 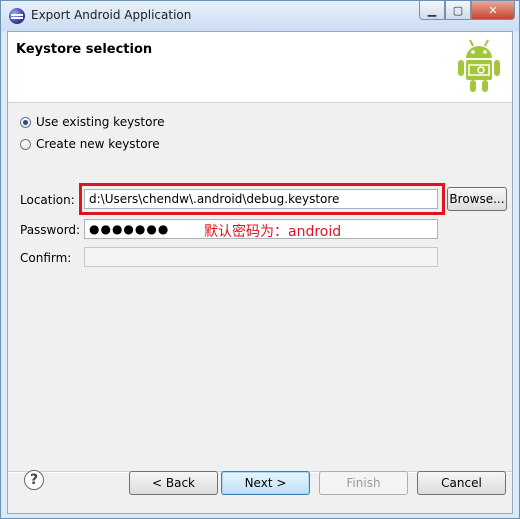 I want to click on confirm-input, so click(x=261, y=257).